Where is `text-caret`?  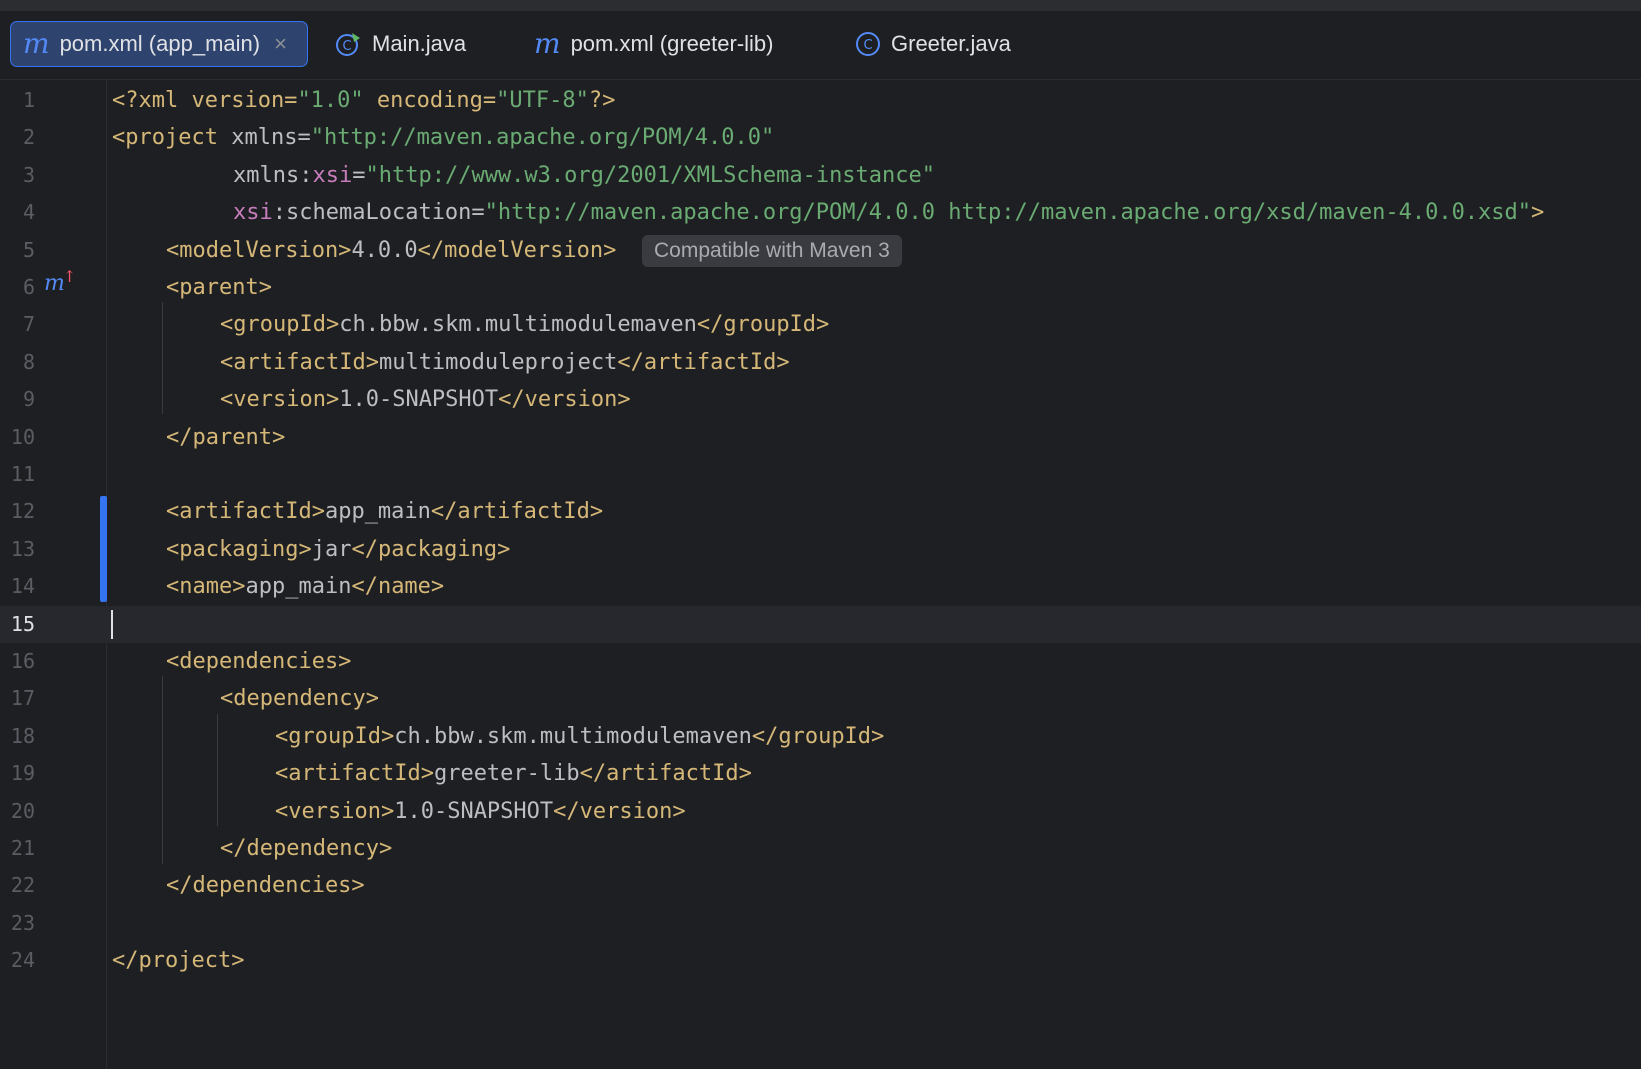 text-caret is located at coordinates (112, 624).